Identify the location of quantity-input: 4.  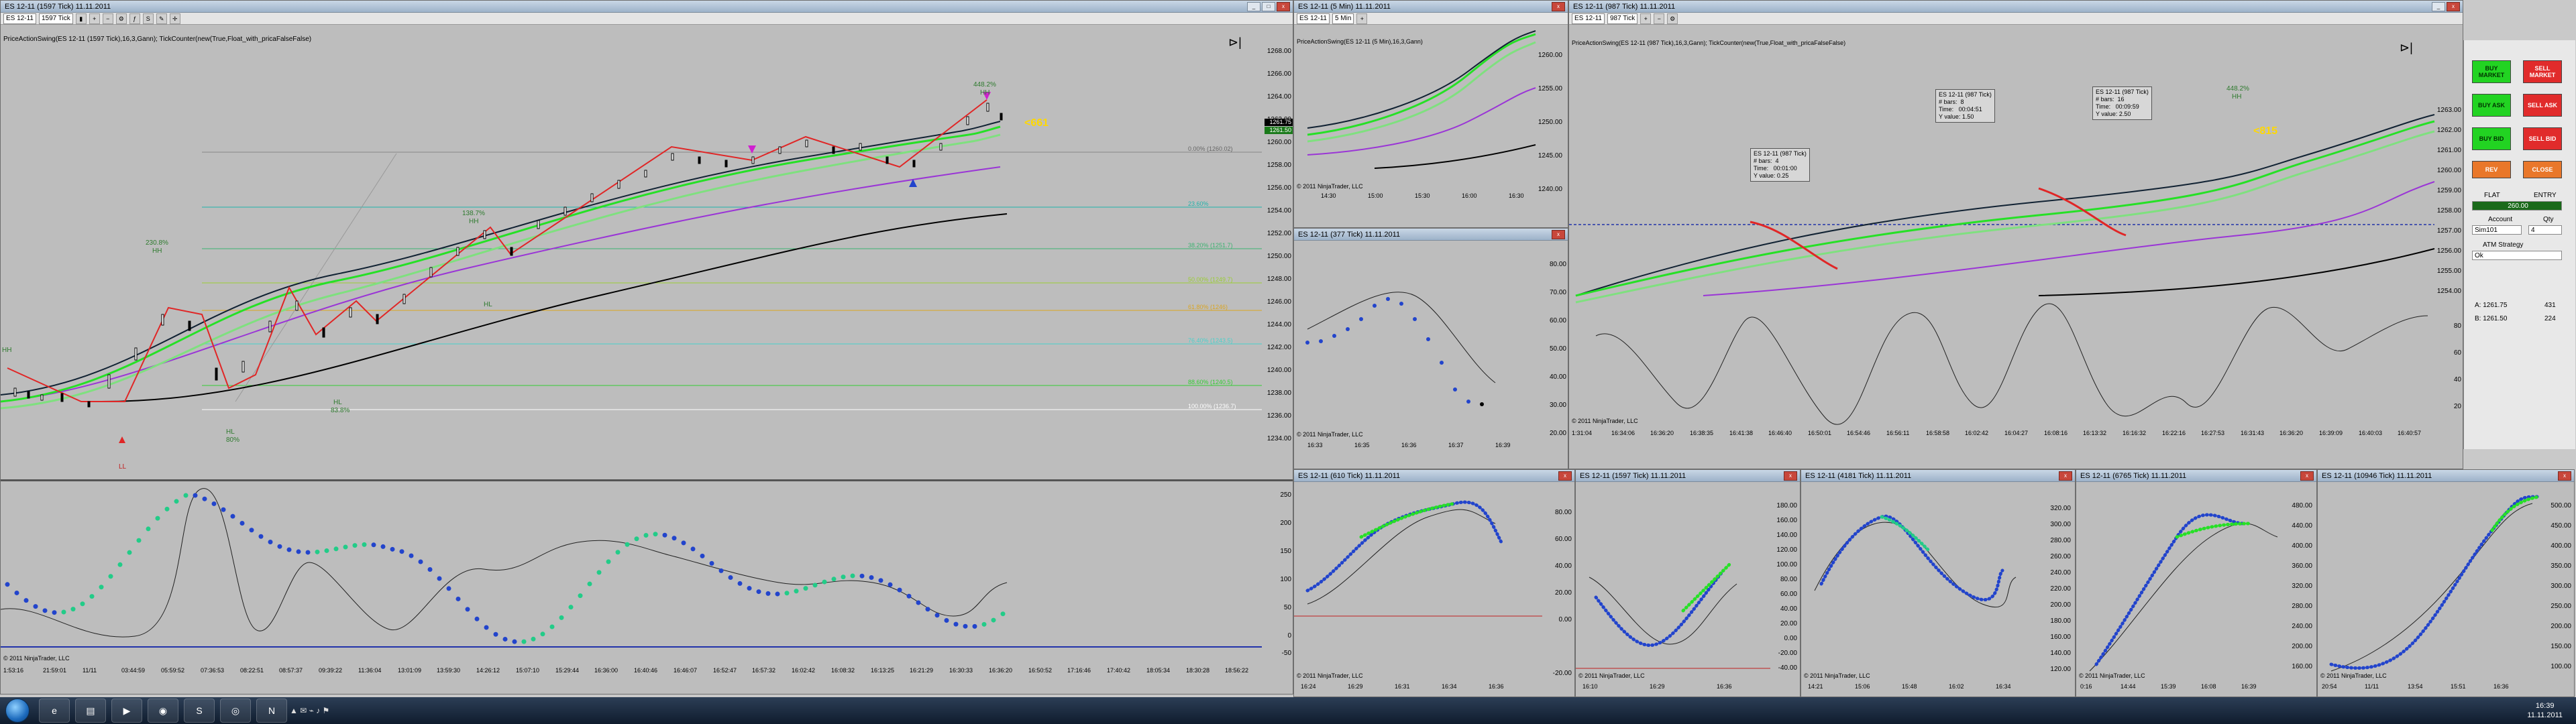
(2545, 230).